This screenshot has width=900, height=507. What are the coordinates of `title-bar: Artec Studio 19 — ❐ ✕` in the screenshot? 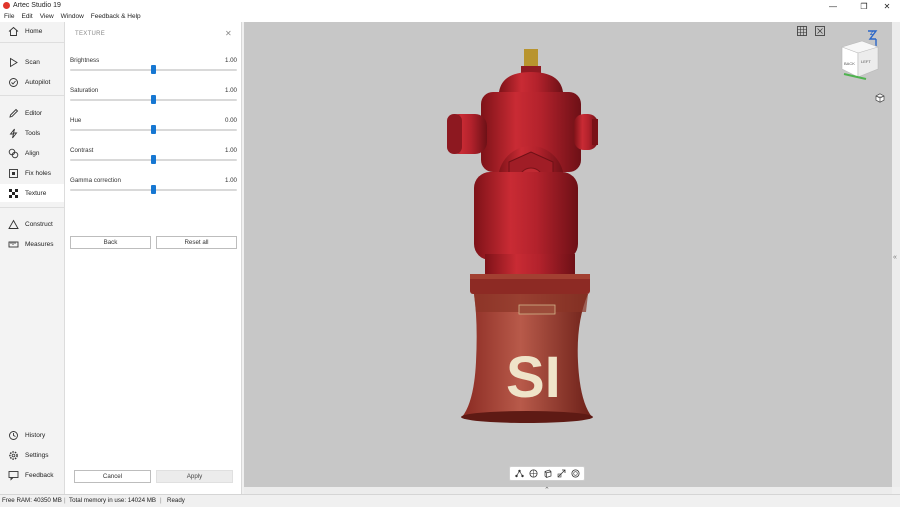 It's located at (450, 6).